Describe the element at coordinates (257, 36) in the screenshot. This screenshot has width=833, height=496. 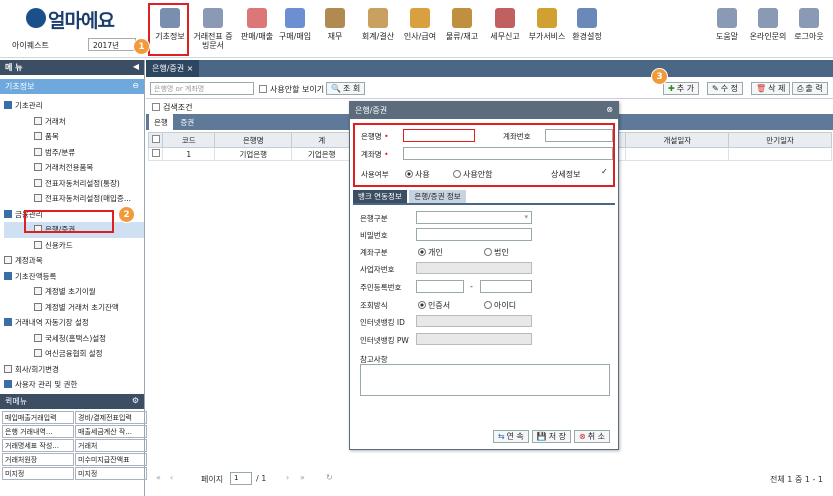
I see `toolbar-label: 판매/매출` at that location.